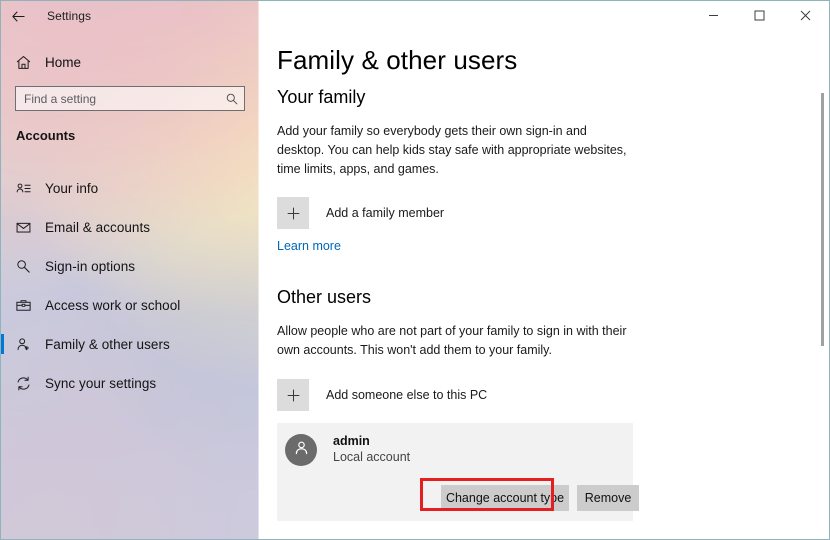  What do you see at coordinates (309, 246) in the screenshot?
I see `learn-more-link: Learn more` at bounding box center [309, 246].